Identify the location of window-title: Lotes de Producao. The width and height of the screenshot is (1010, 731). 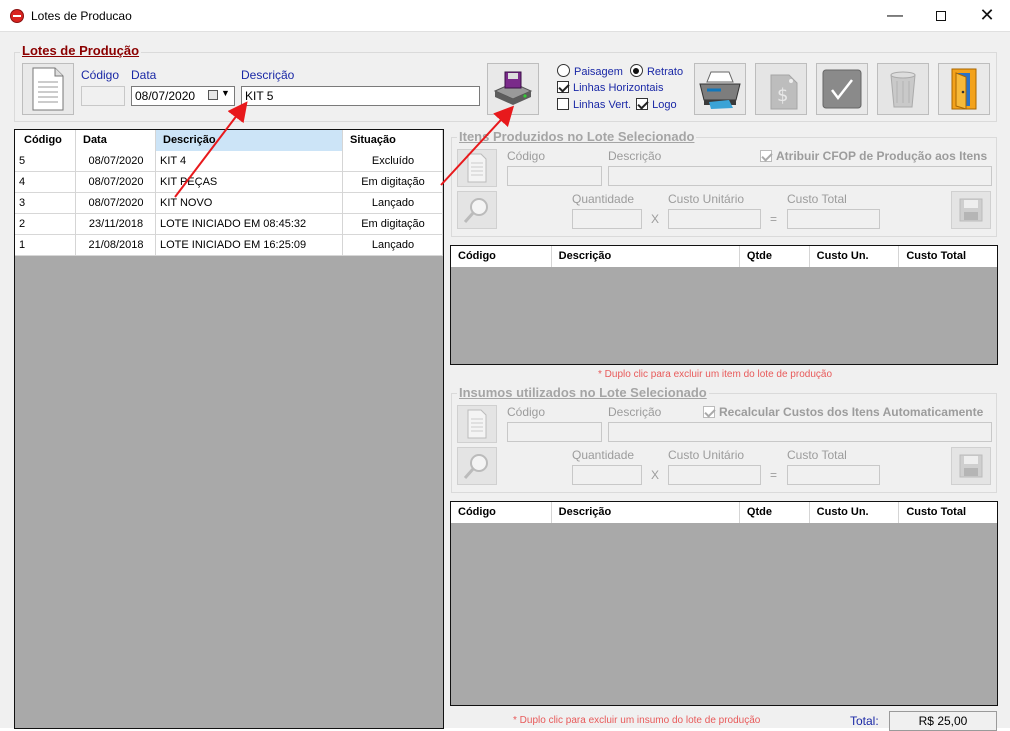
(81, 16).